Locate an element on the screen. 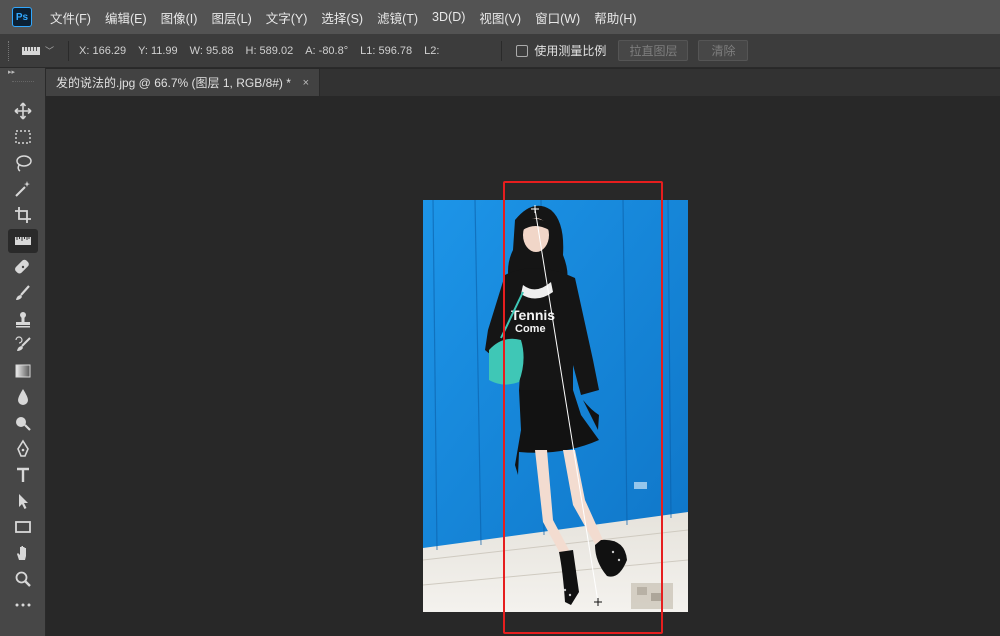 The image size is (1000, 636). close-icon: × is located at coordinates (306, 83).